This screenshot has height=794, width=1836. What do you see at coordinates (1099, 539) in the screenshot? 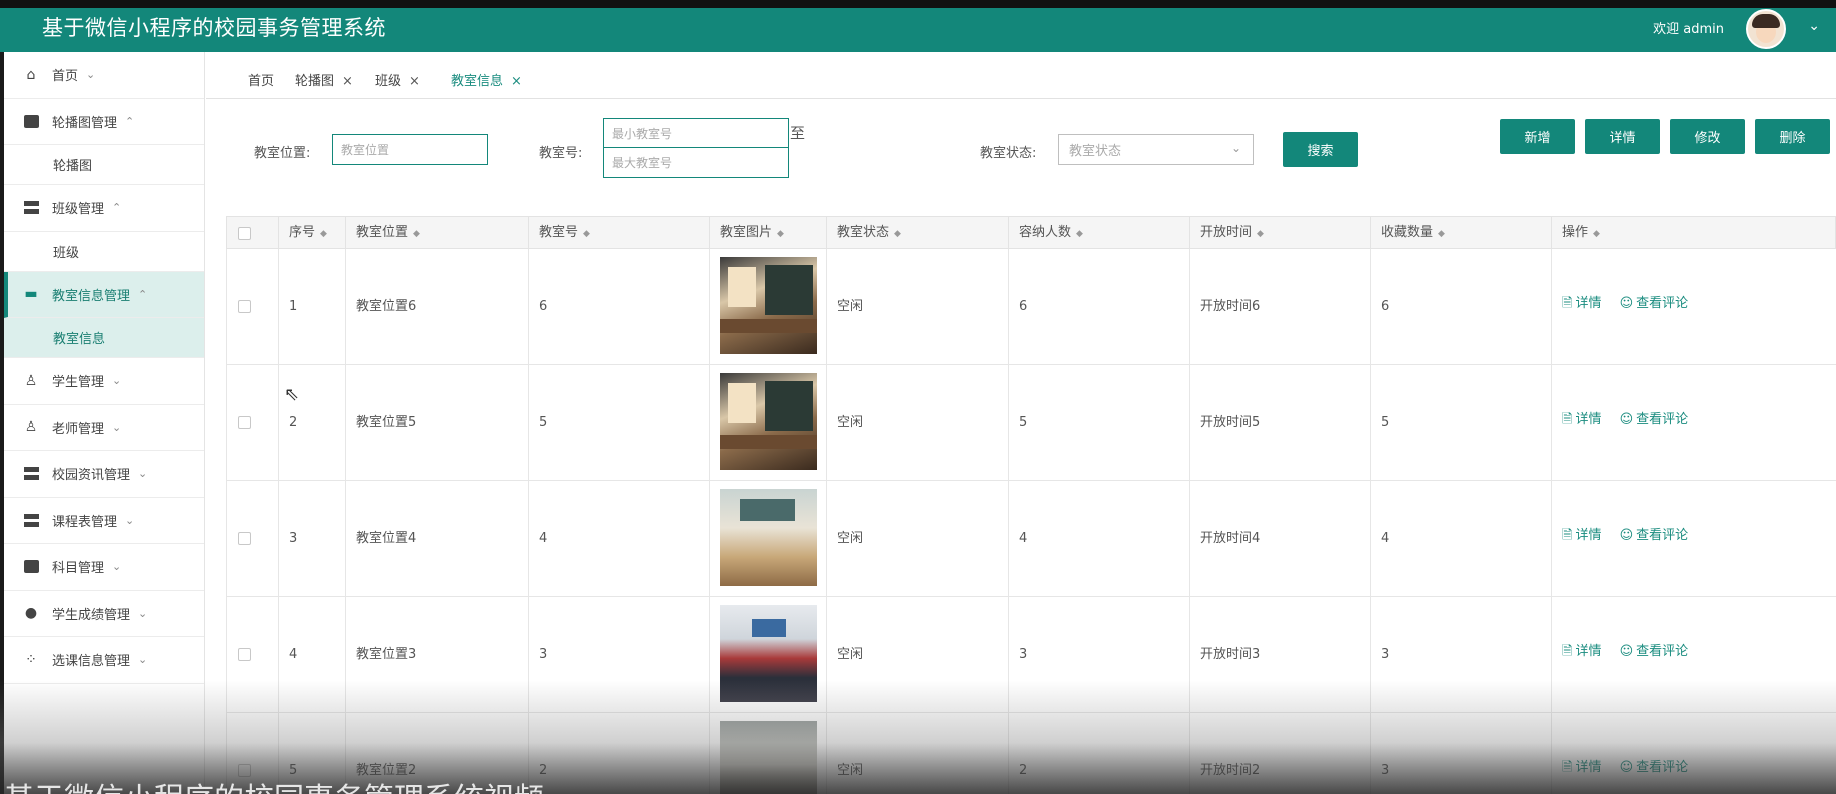
I see `cell-capacity: 4` at bounding box center [1099, 539].